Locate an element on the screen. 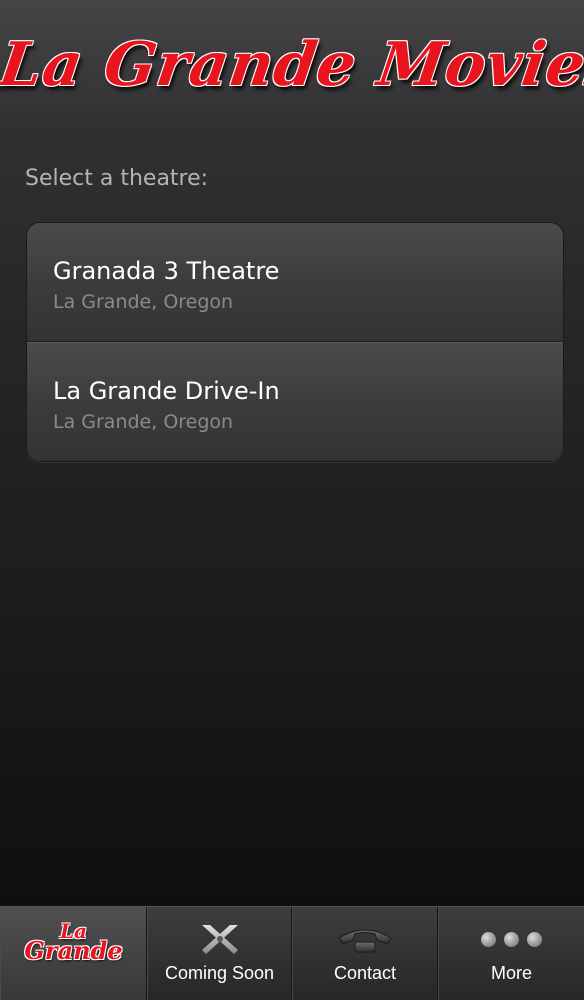 This screenshot has height=1000, width=584. tab-contact: Contact is located at coordinates (365, 953).